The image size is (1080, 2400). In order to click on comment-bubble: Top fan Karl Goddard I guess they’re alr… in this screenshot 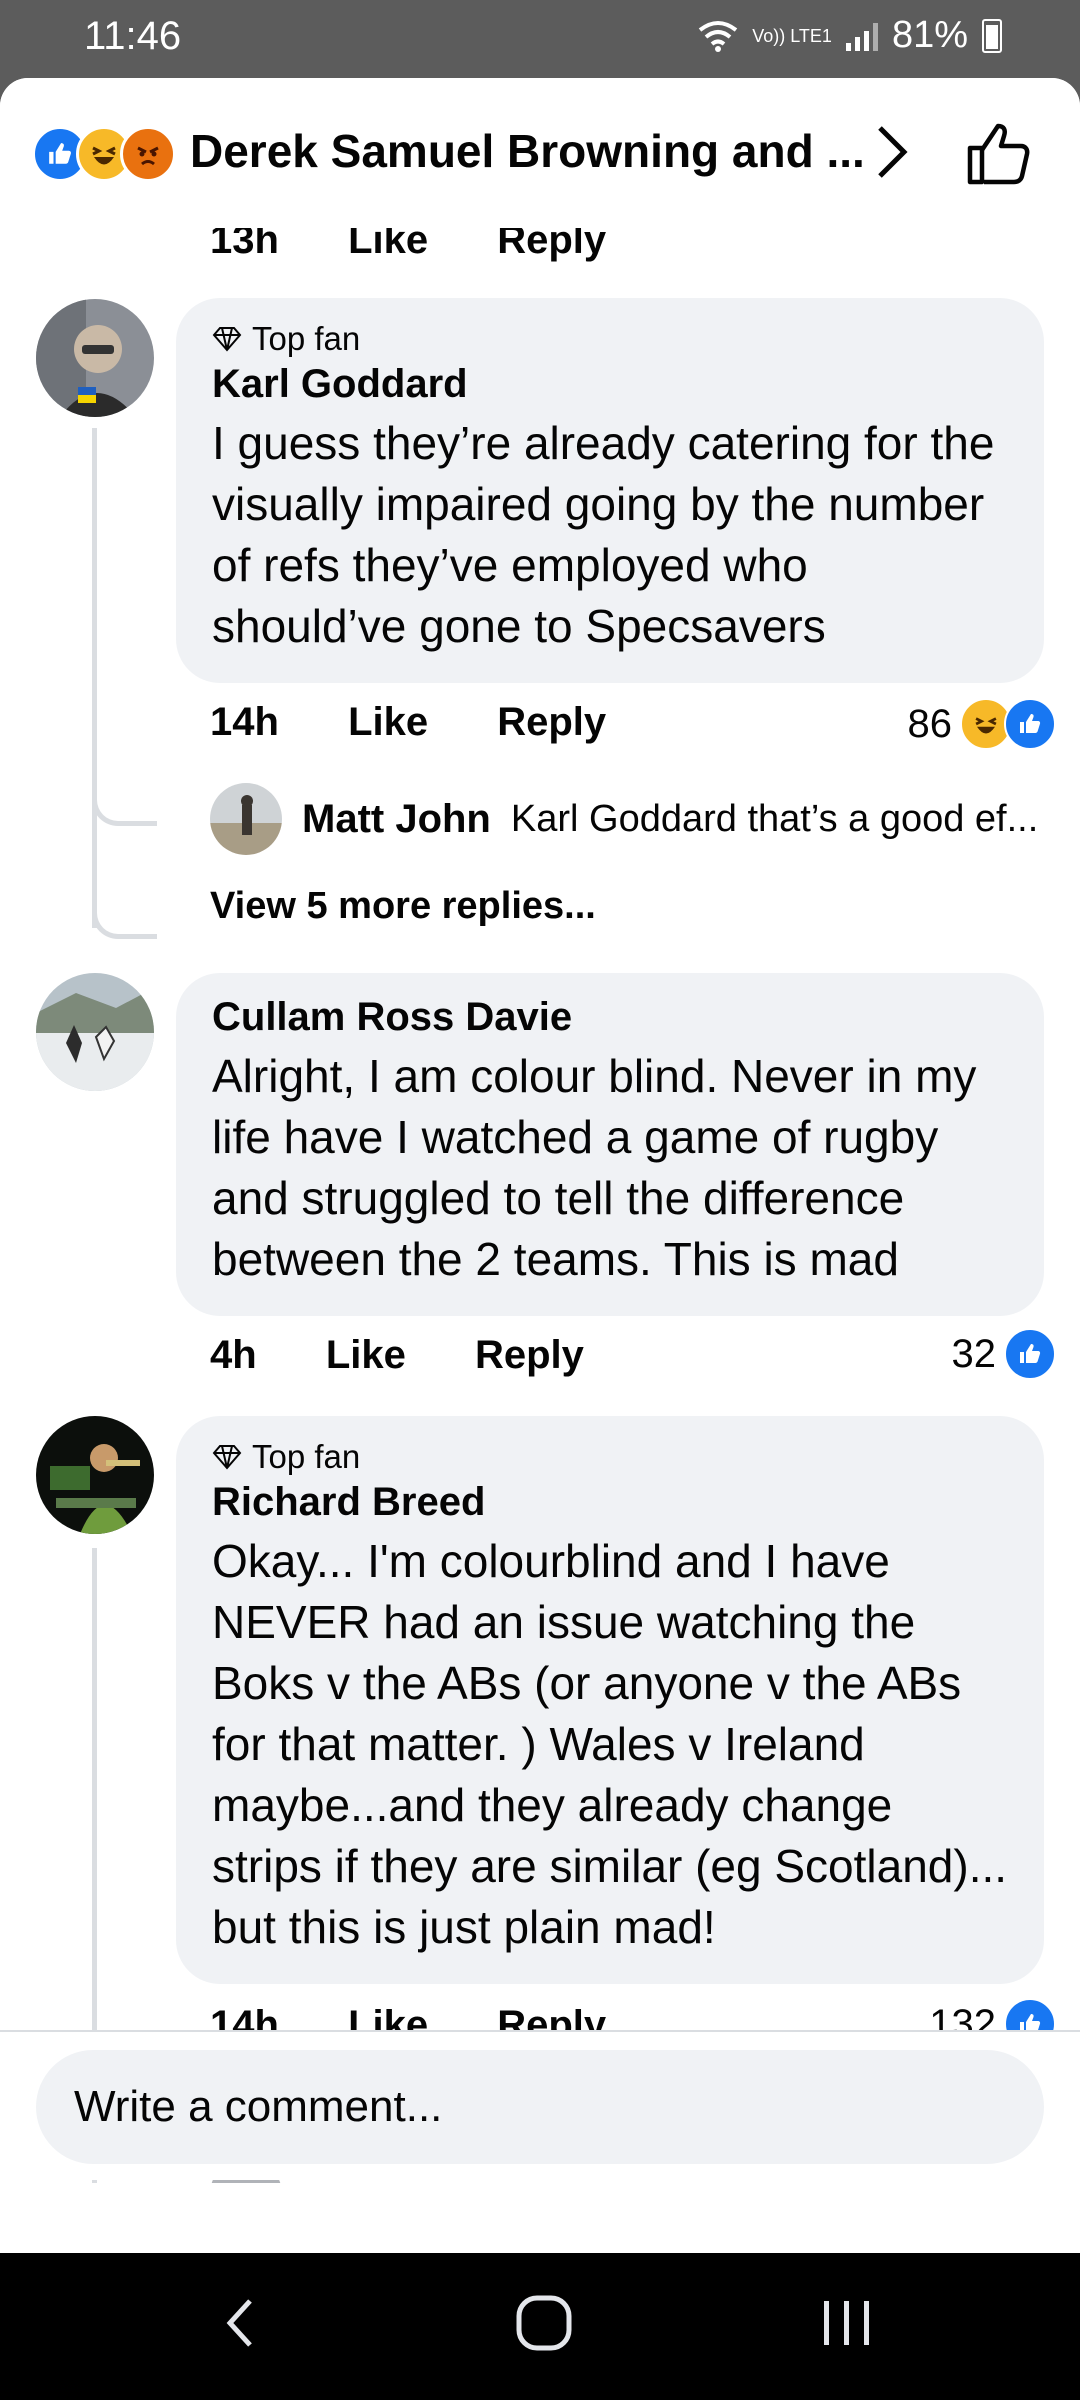, I will do `click(610, 490)`.